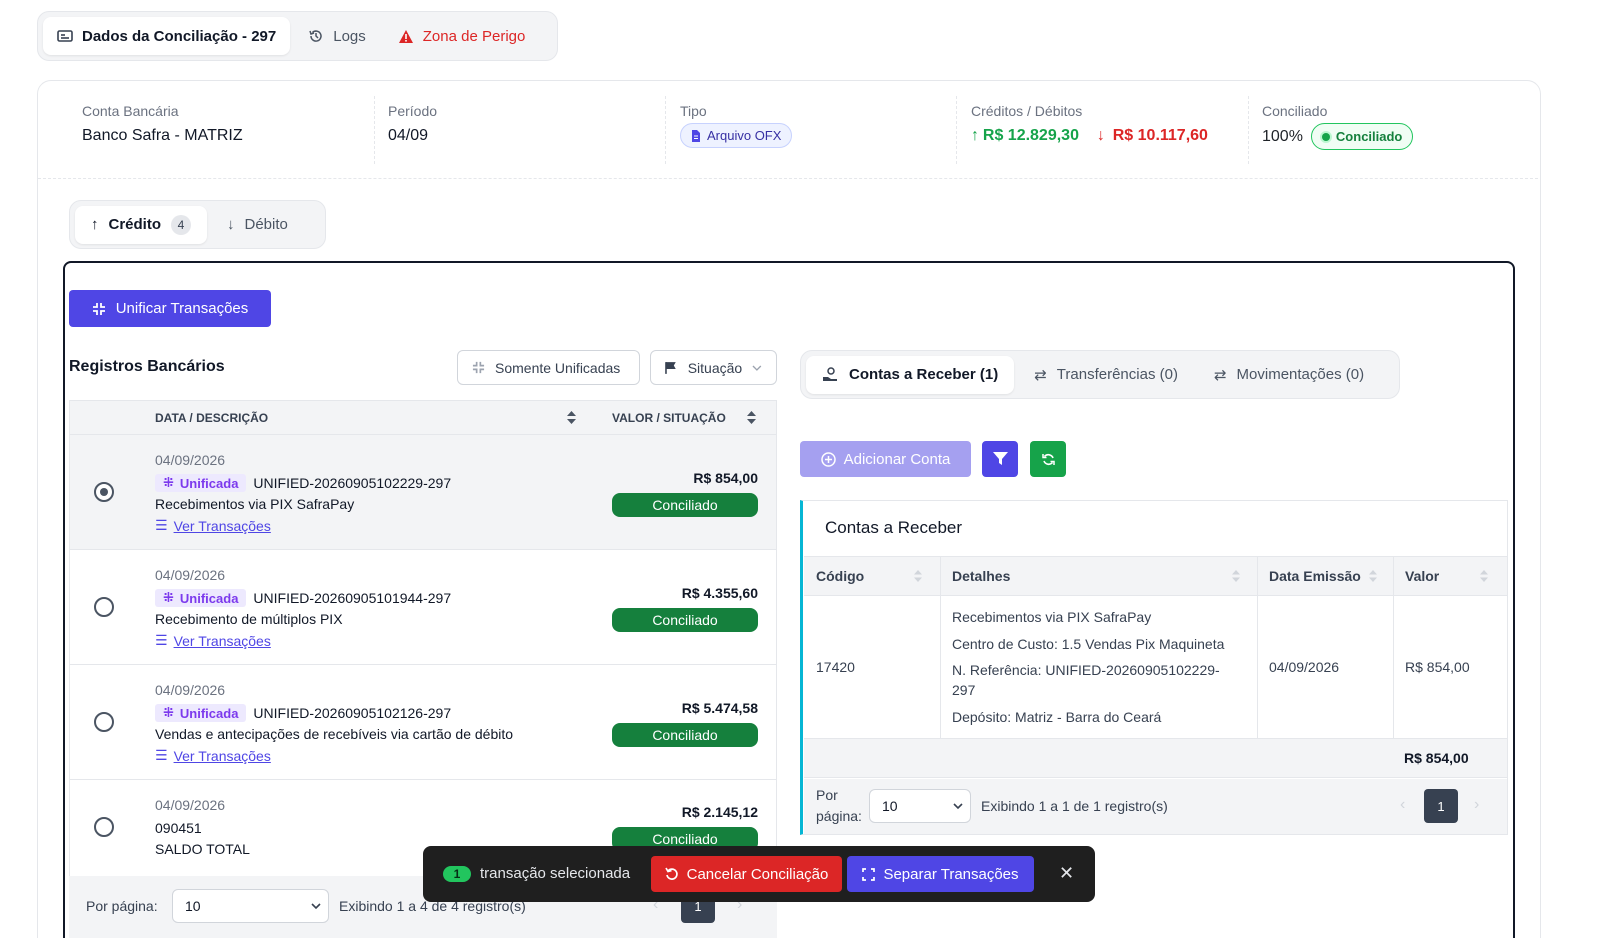  What do you see at coordinates (1000, 459) in the screenshot?
I see `filter-button` at bounding box center [1000, 459].